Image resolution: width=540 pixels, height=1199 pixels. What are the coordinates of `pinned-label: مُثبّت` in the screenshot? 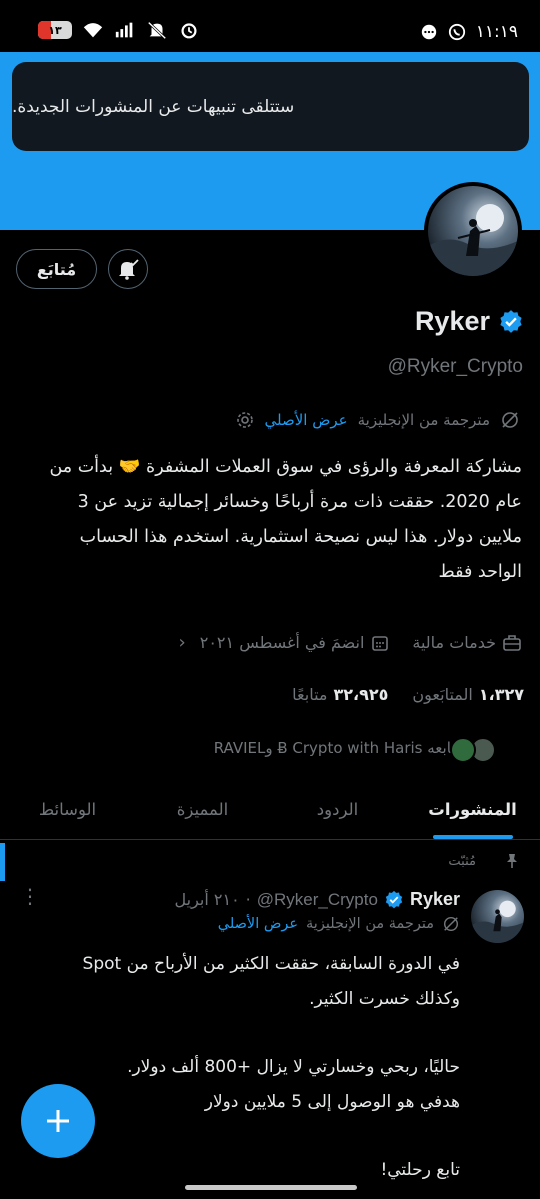 It's located at (462, 861).